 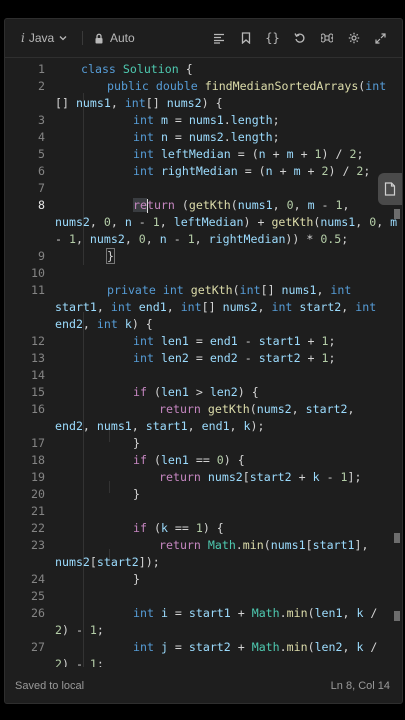 What do you see at coordinates (257, 409) in the screenshot?
I see `line-text: return getKth(nums2, start2,` at bounding box center [257, 409].